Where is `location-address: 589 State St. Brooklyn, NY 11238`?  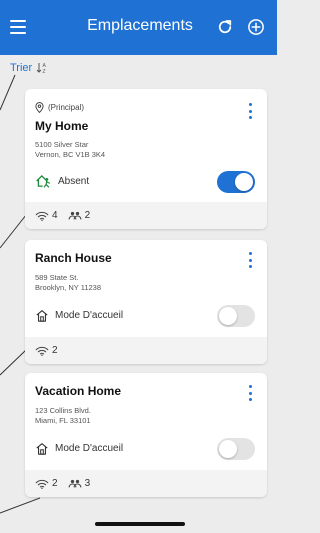 location-address: 589 State St. Brooklyn, NY 11238 is located at coordinates (68, 282).